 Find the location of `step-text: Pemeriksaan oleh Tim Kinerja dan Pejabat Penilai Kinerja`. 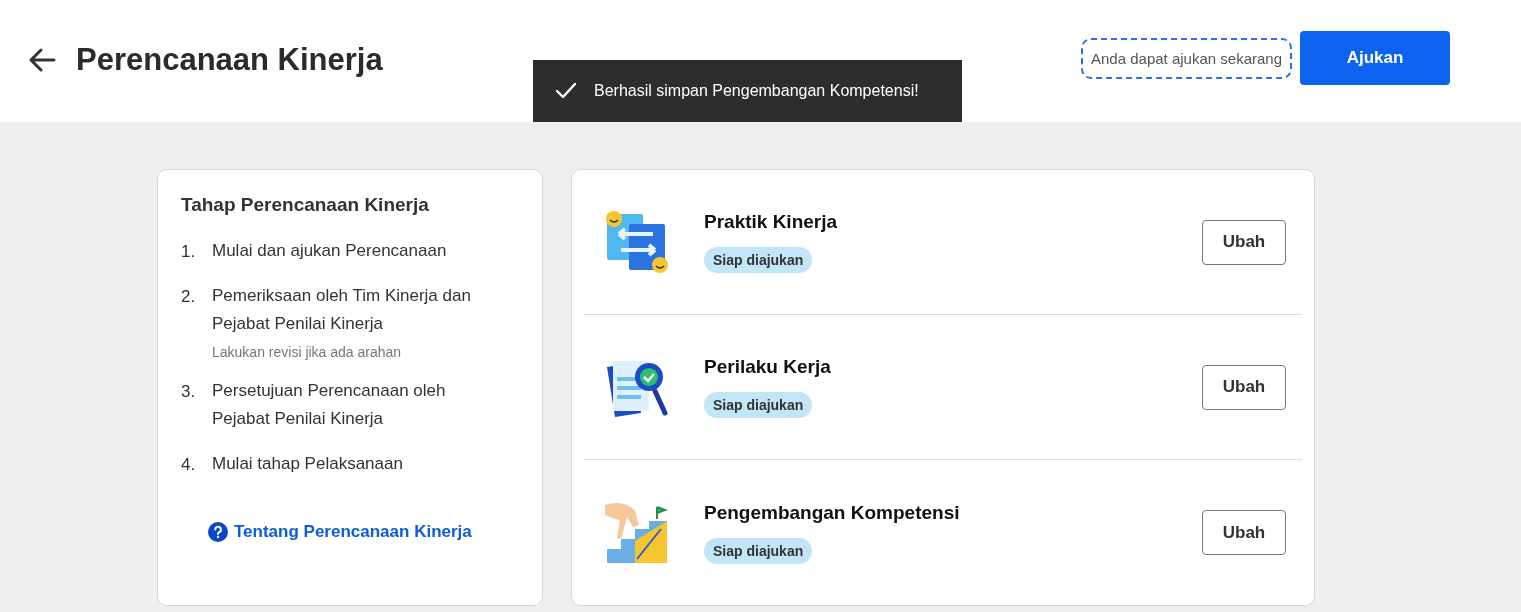

step-text: Pemeriksaan oleh Tim Kinerja dan Pejabat Penilai Kinerja is located at coordinates (342, 310).